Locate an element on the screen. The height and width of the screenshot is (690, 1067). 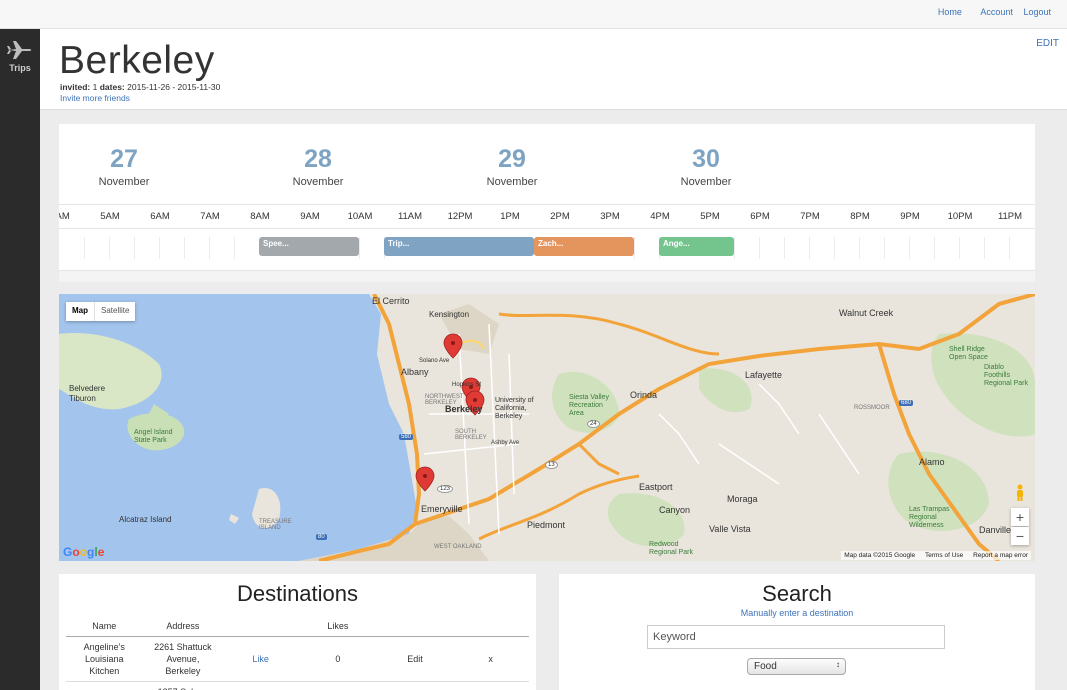
hour-label: 6PM is located at coordinates (760, 216).